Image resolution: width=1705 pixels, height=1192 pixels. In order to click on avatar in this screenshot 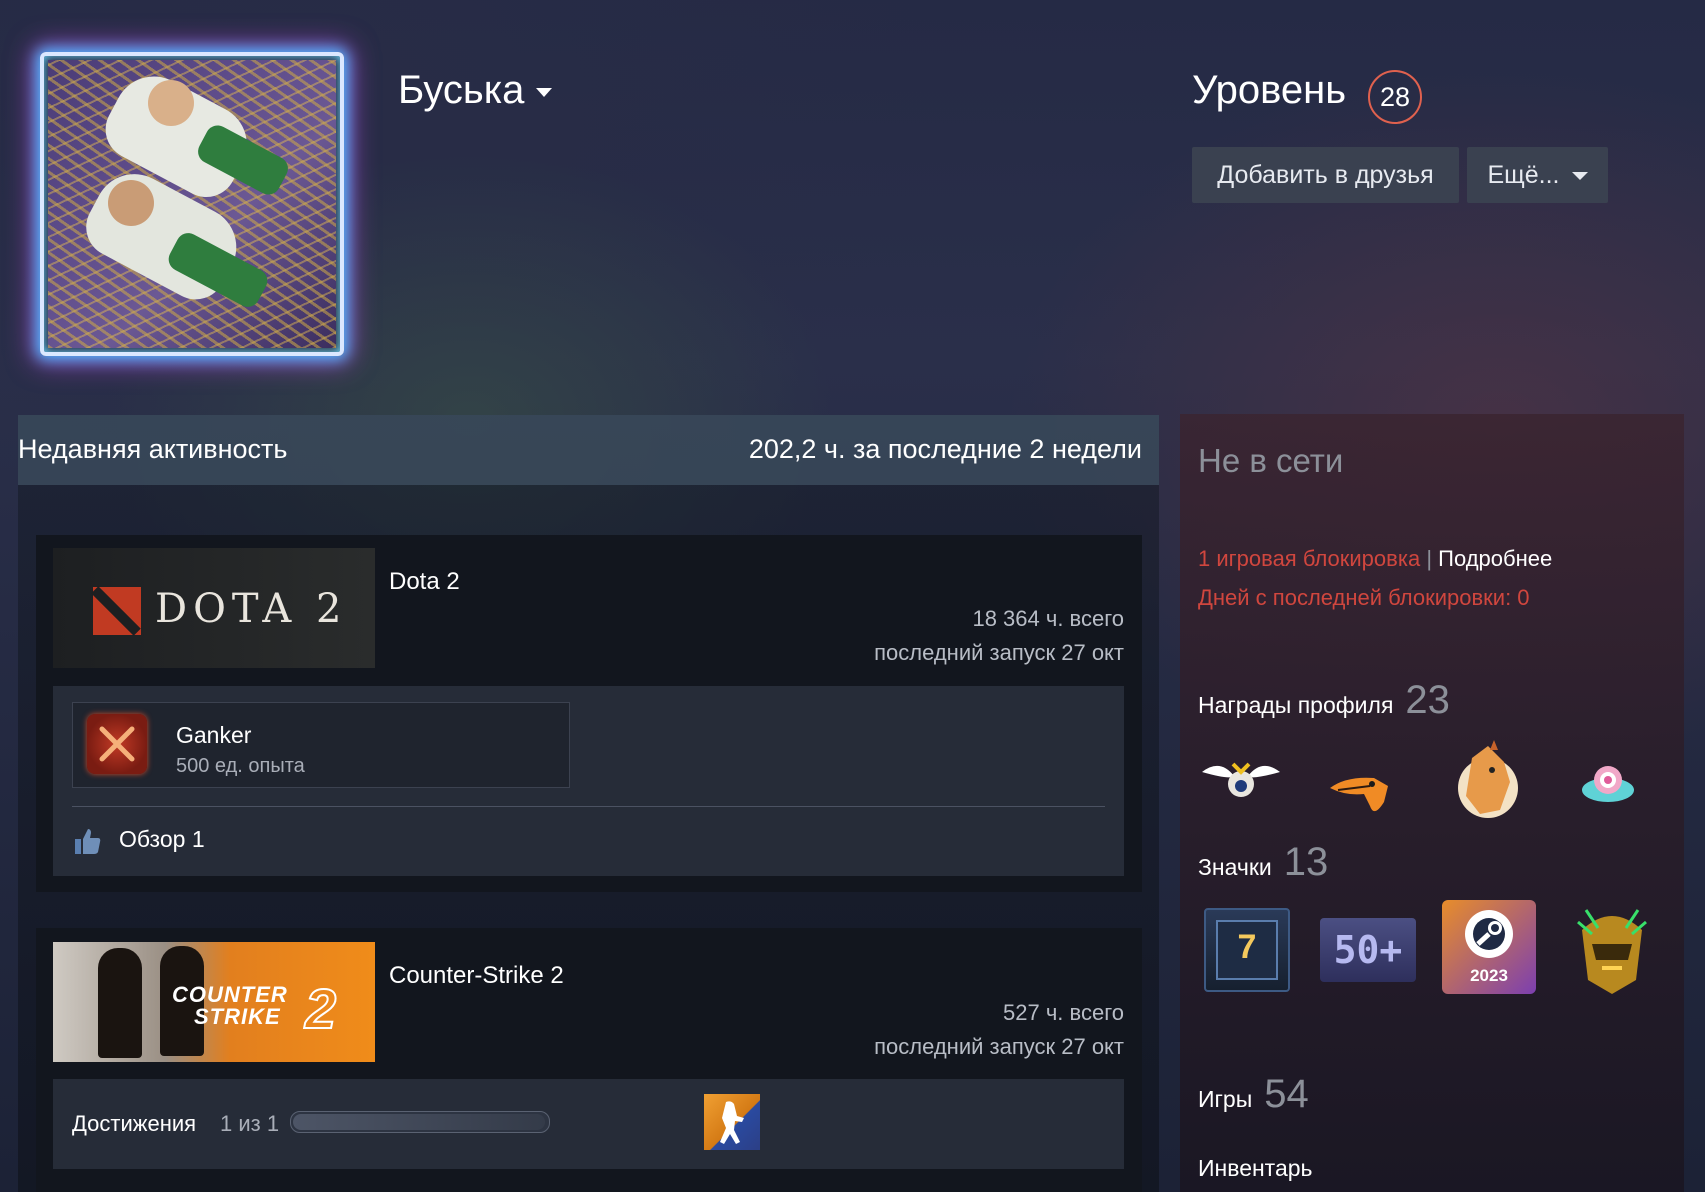, I will do `click(192, 204)`.